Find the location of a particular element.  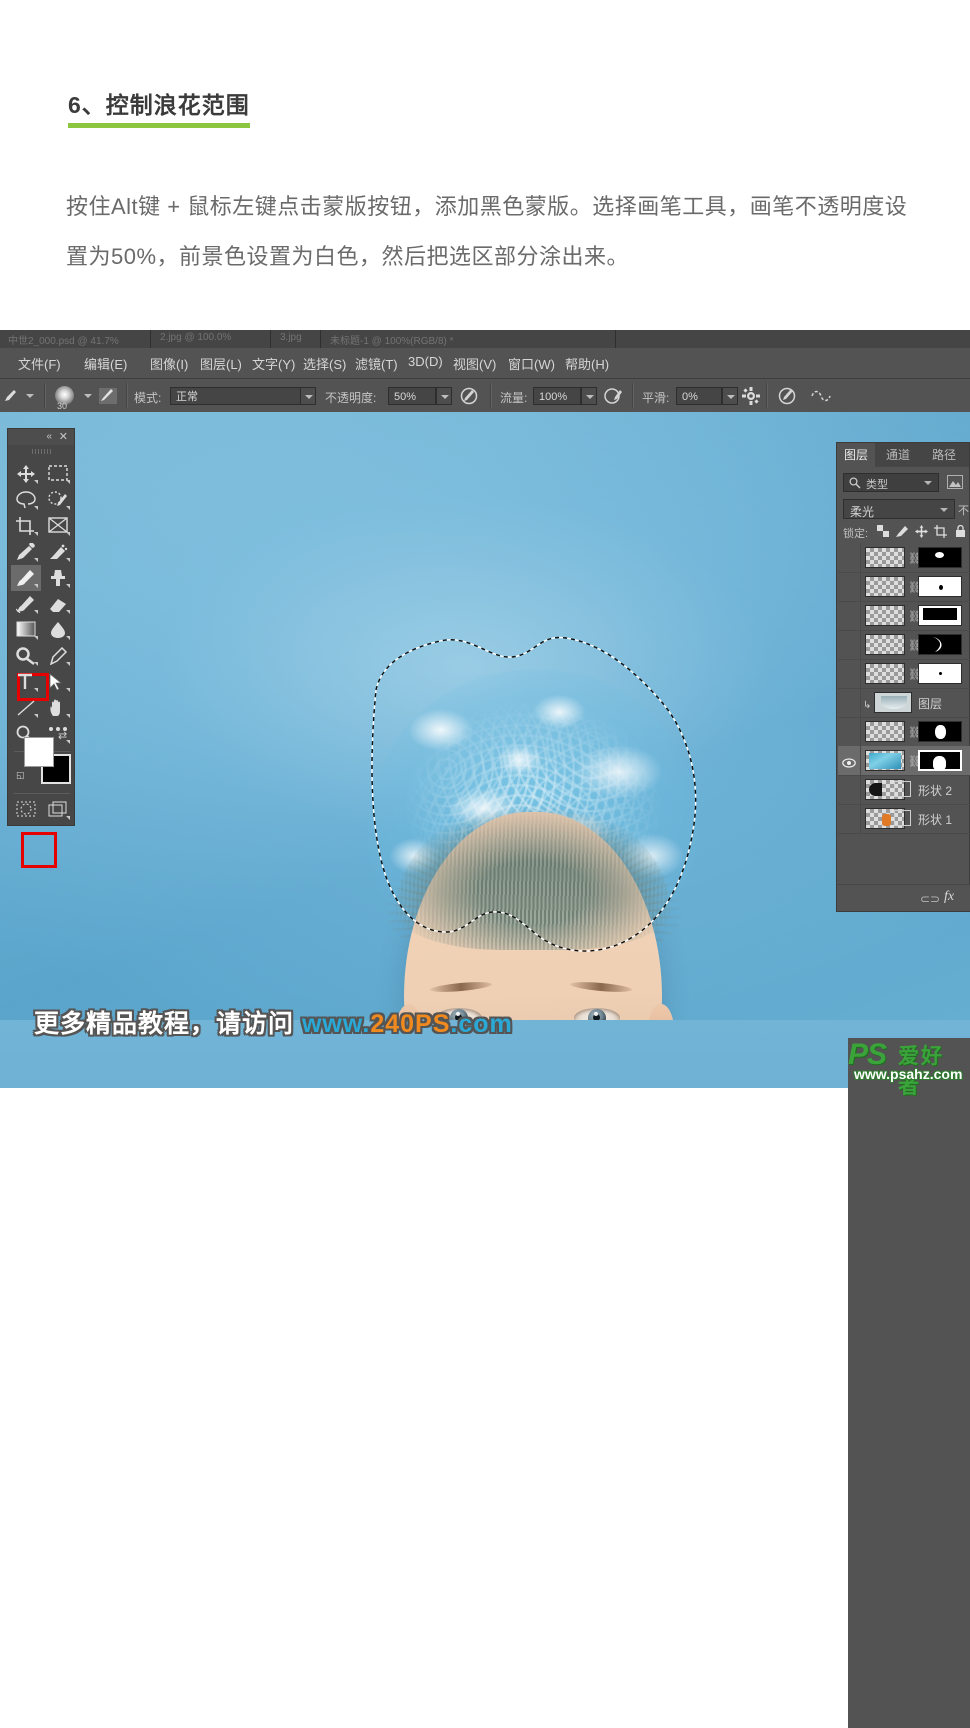

line-tool-icon is located at coordinates (26, 708).